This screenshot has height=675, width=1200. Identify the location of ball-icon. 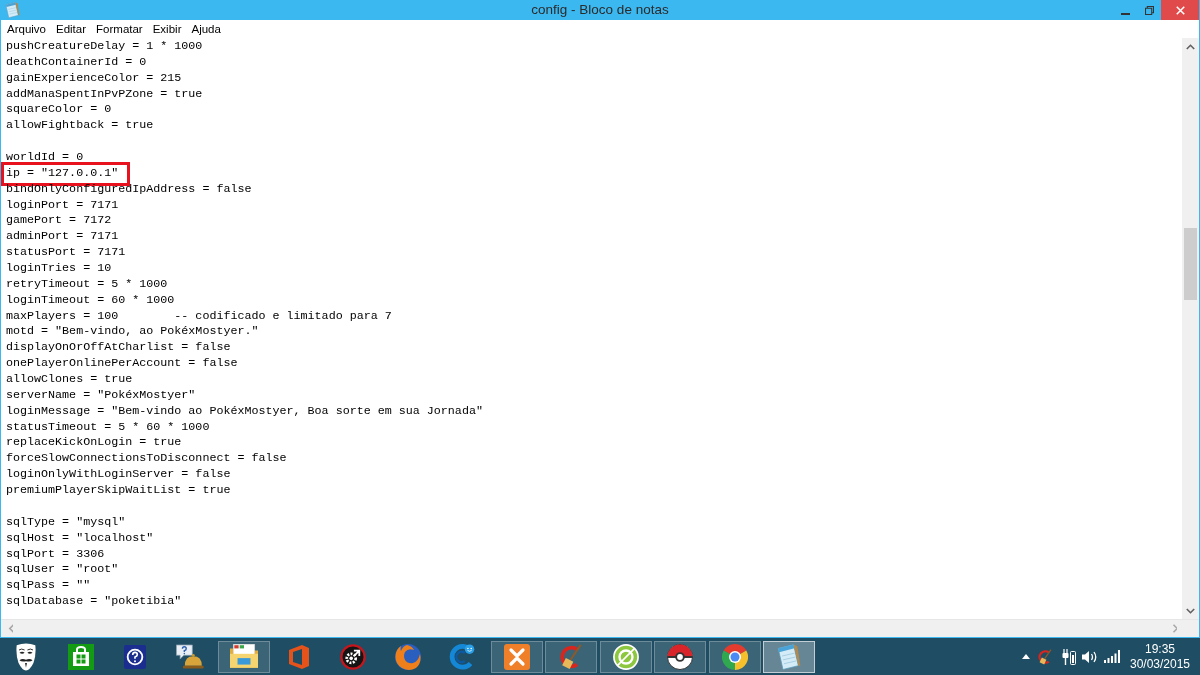
(680, 656).